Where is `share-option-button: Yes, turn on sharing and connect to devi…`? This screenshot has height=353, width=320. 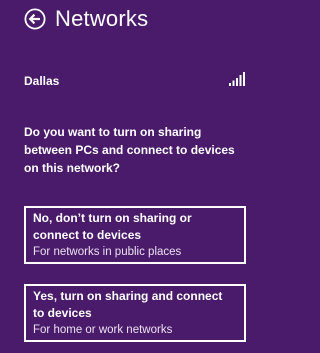 share-option-button: Yes, turn on sharing and connect to devi… is located at coordinates (135, 313).